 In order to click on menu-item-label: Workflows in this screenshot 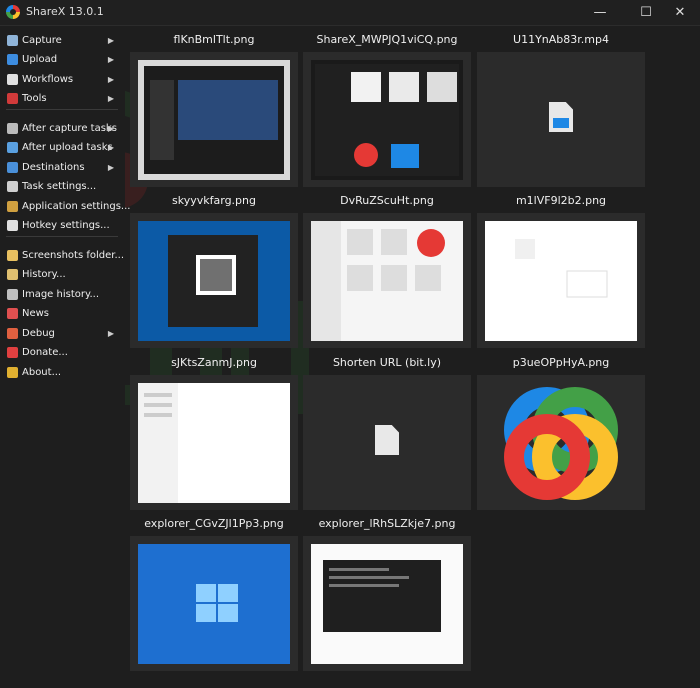, I will do `click(48, 79)`.